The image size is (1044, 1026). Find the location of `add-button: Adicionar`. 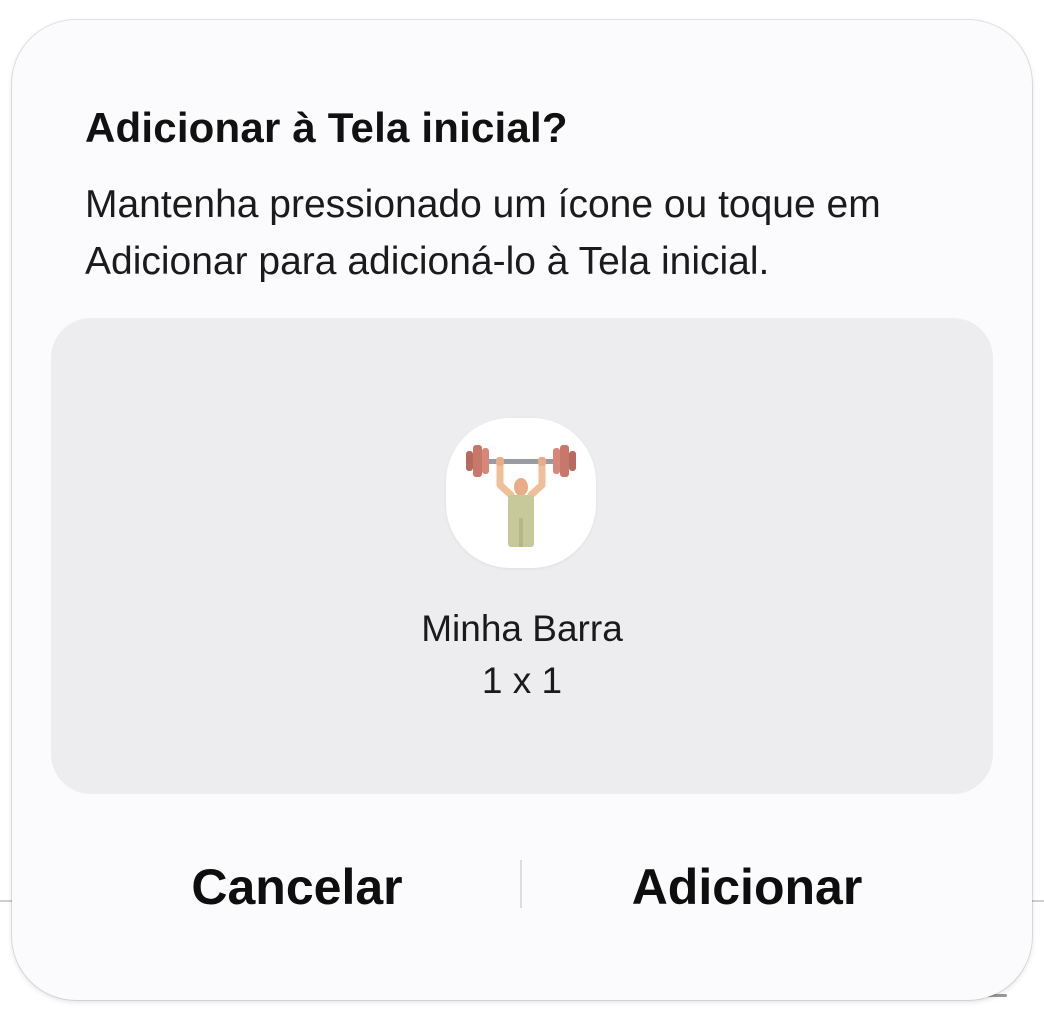

add-button: Adicionar is located at coordinates (747, 887).